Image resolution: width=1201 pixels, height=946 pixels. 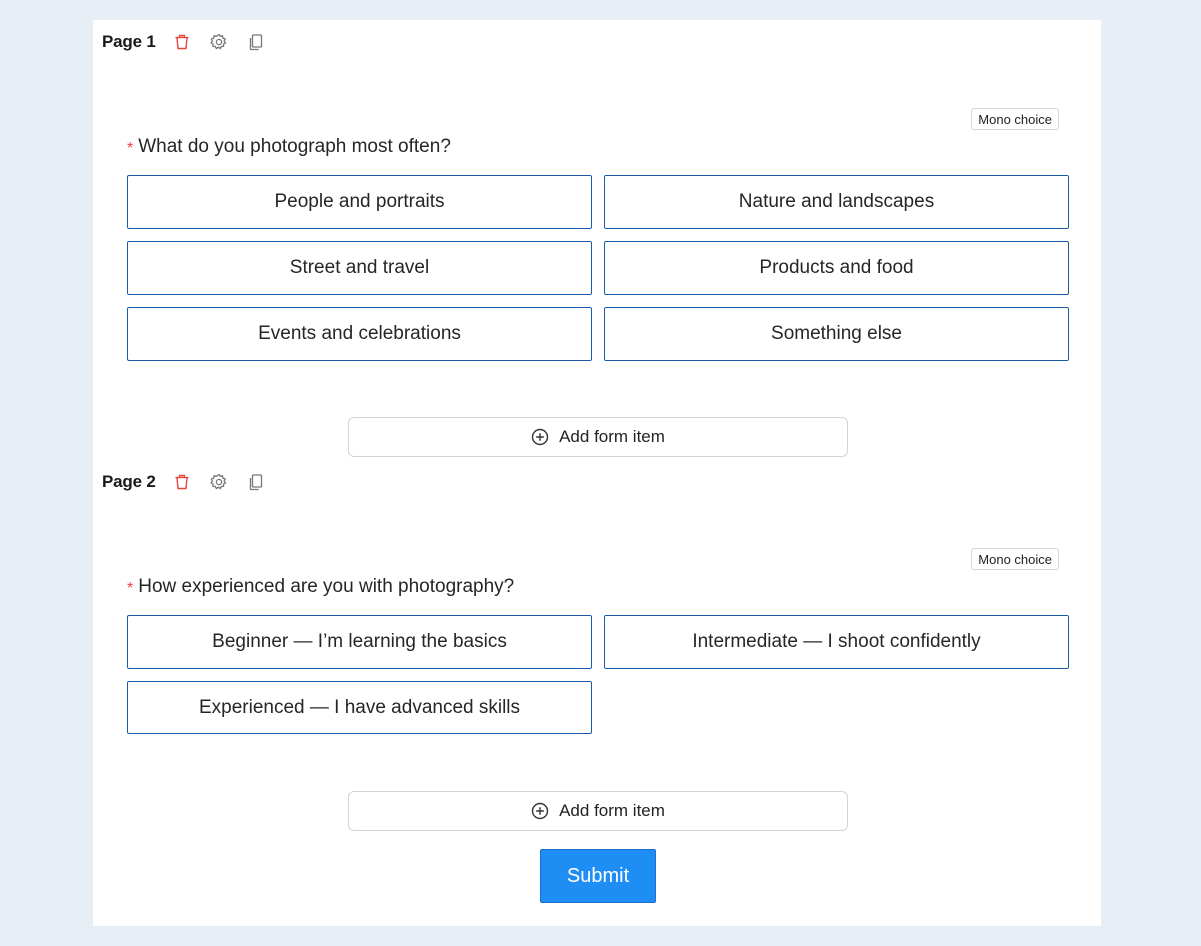 I want to click on page-2-header: Page 2, so click(x=192, y=482).